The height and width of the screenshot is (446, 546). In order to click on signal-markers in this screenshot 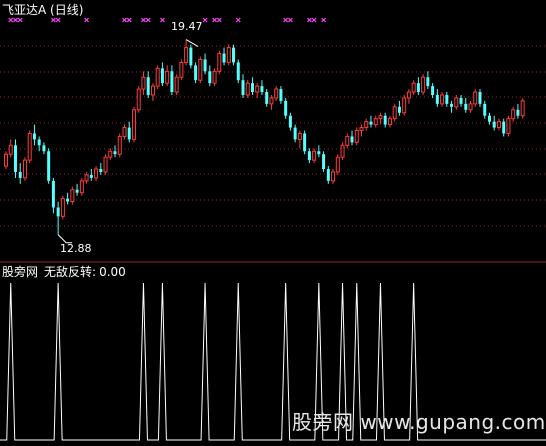, I will do `click(167, 20)`.